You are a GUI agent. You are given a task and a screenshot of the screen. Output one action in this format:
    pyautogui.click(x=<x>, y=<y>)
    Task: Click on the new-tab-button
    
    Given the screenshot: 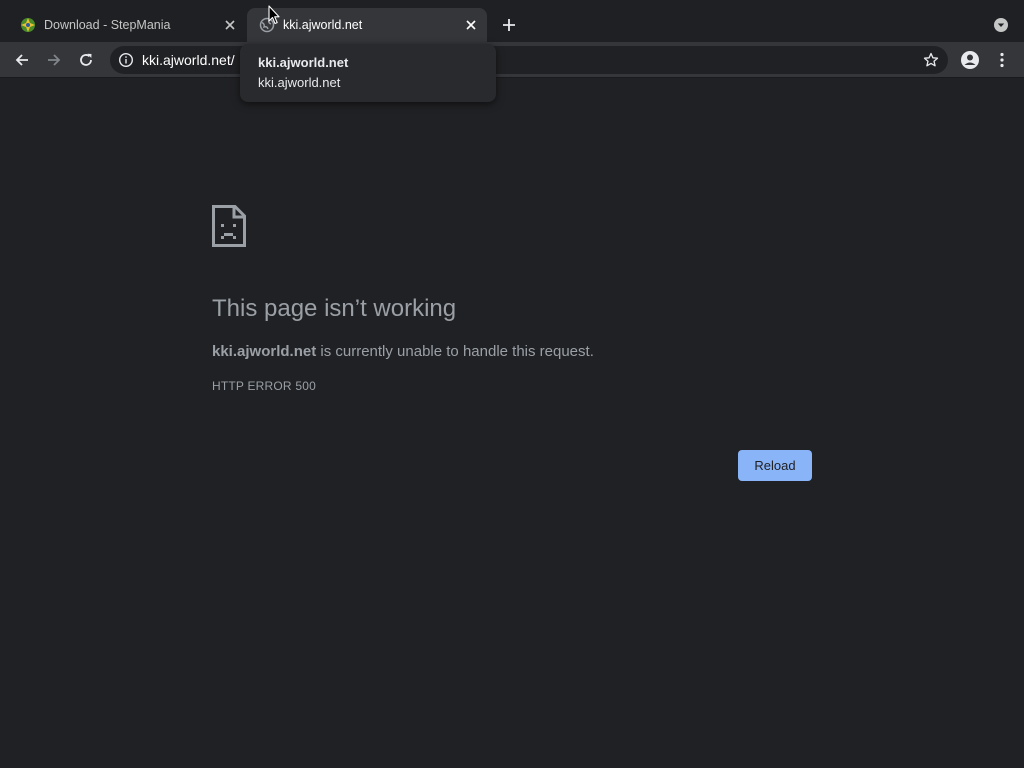 What is the action you would take?
    pyautogui.click(x=509, y=25)
    